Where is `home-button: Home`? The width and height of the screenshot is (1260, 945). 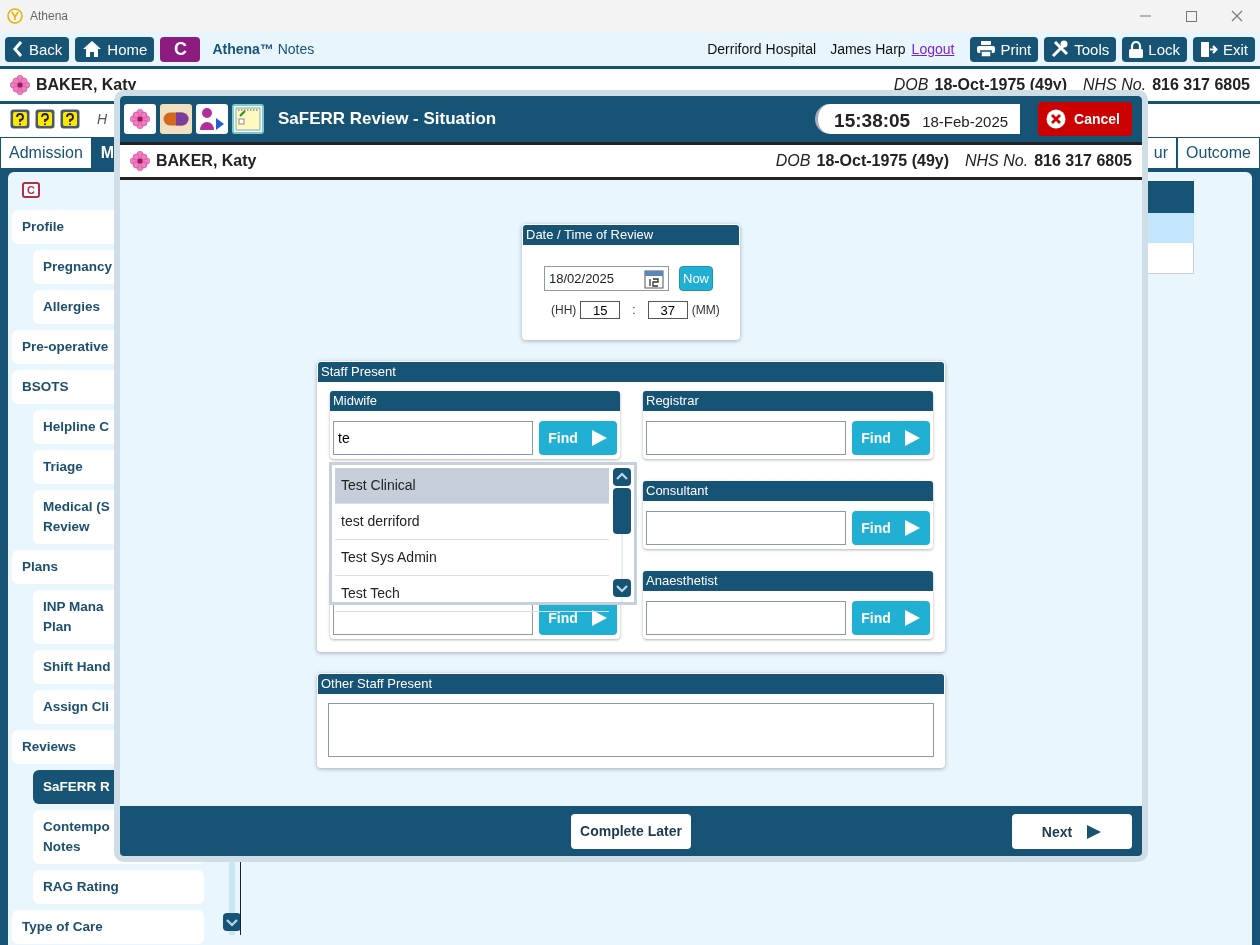 home-button: Home is located at coordinates (115, 49).